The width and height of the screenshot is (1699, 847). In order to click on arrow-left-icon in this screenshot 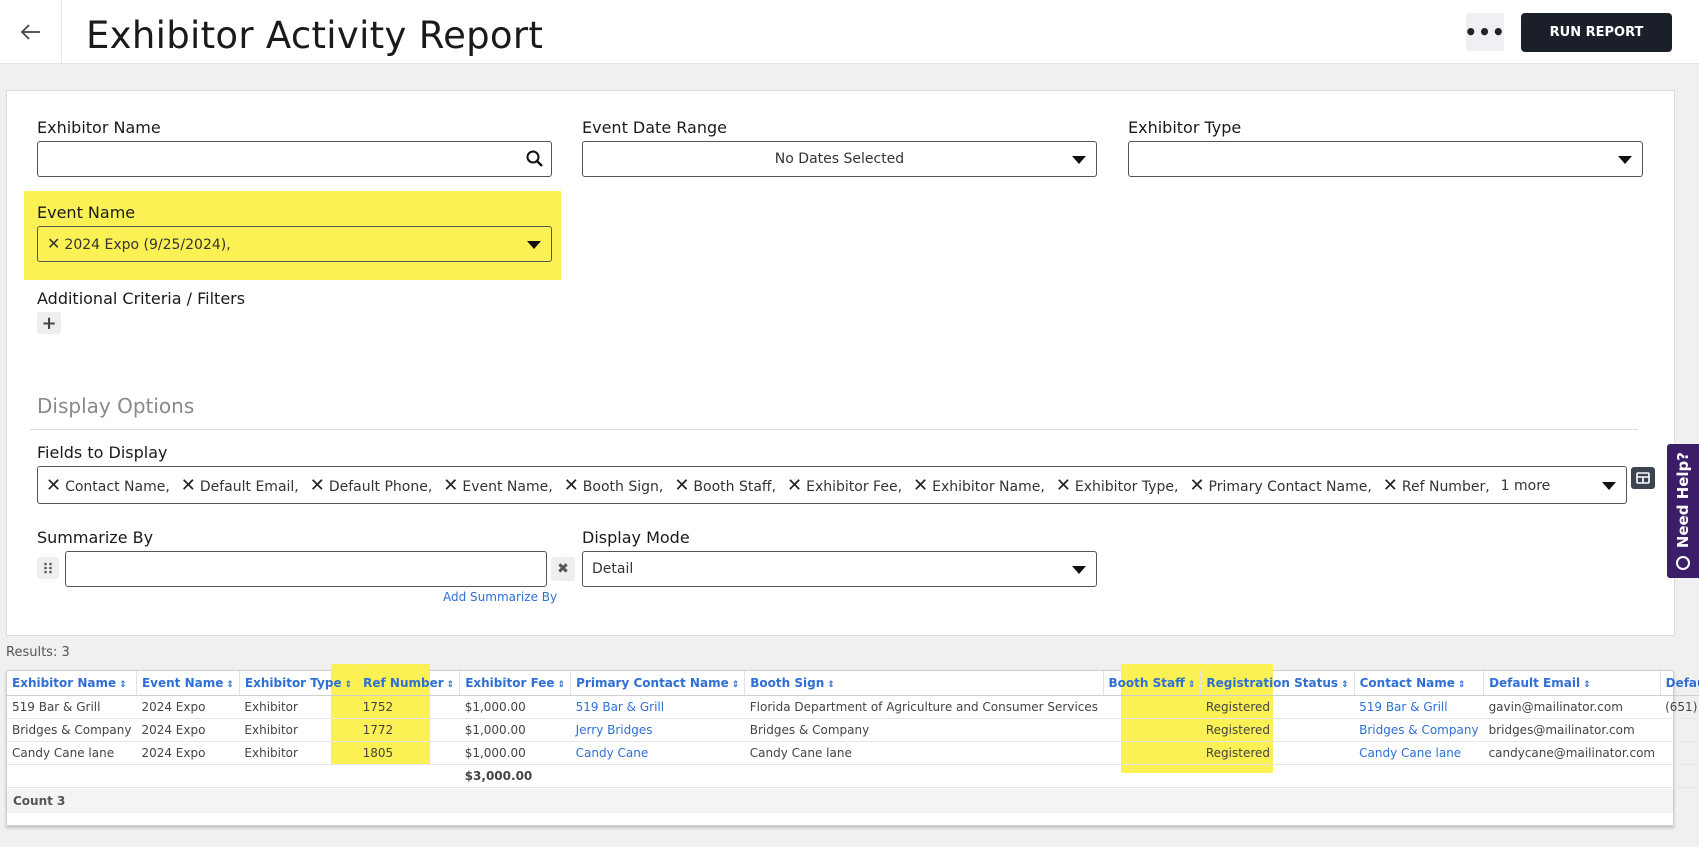, I will do `click(30, 32)`.